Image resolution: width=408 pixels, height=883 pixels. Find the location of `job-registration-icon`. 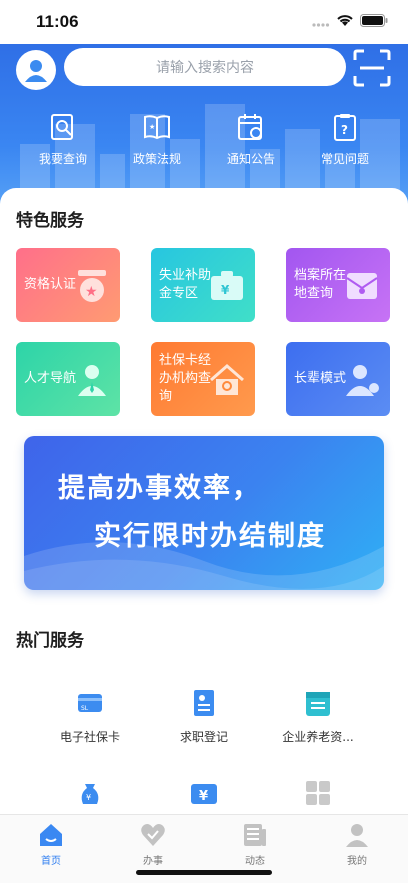

job-registration-icon is located at coordinates (204, 703).